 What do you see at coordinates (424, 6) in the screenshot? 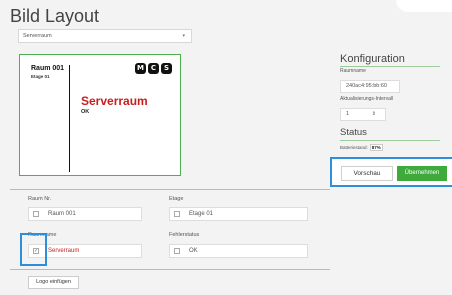
I see `window-corner` at bounding box center [424, 6].